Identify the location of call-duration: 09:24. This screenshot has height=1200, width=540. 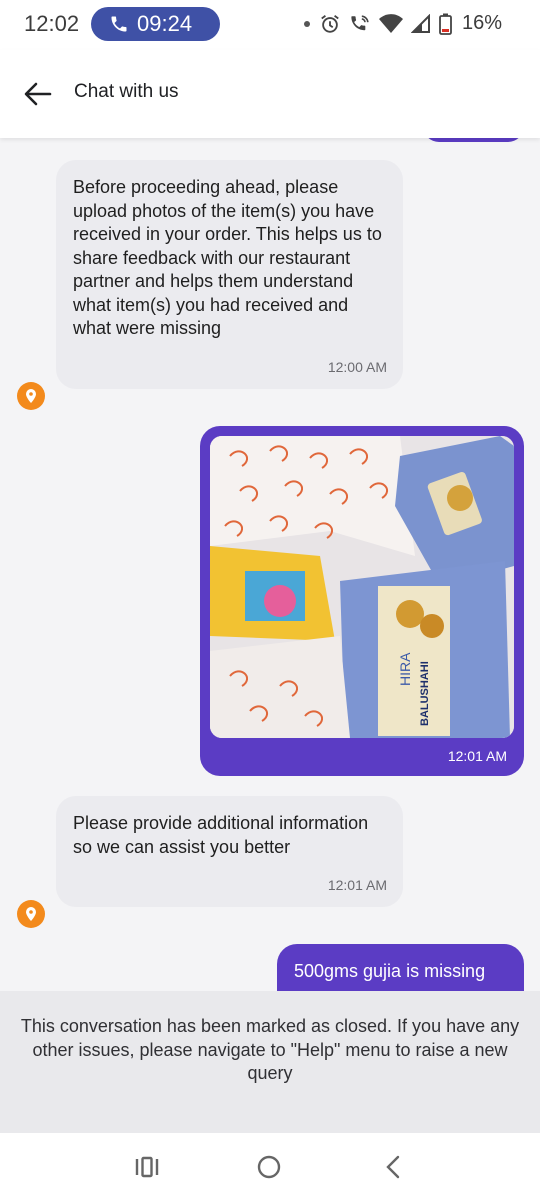
(165, 23).